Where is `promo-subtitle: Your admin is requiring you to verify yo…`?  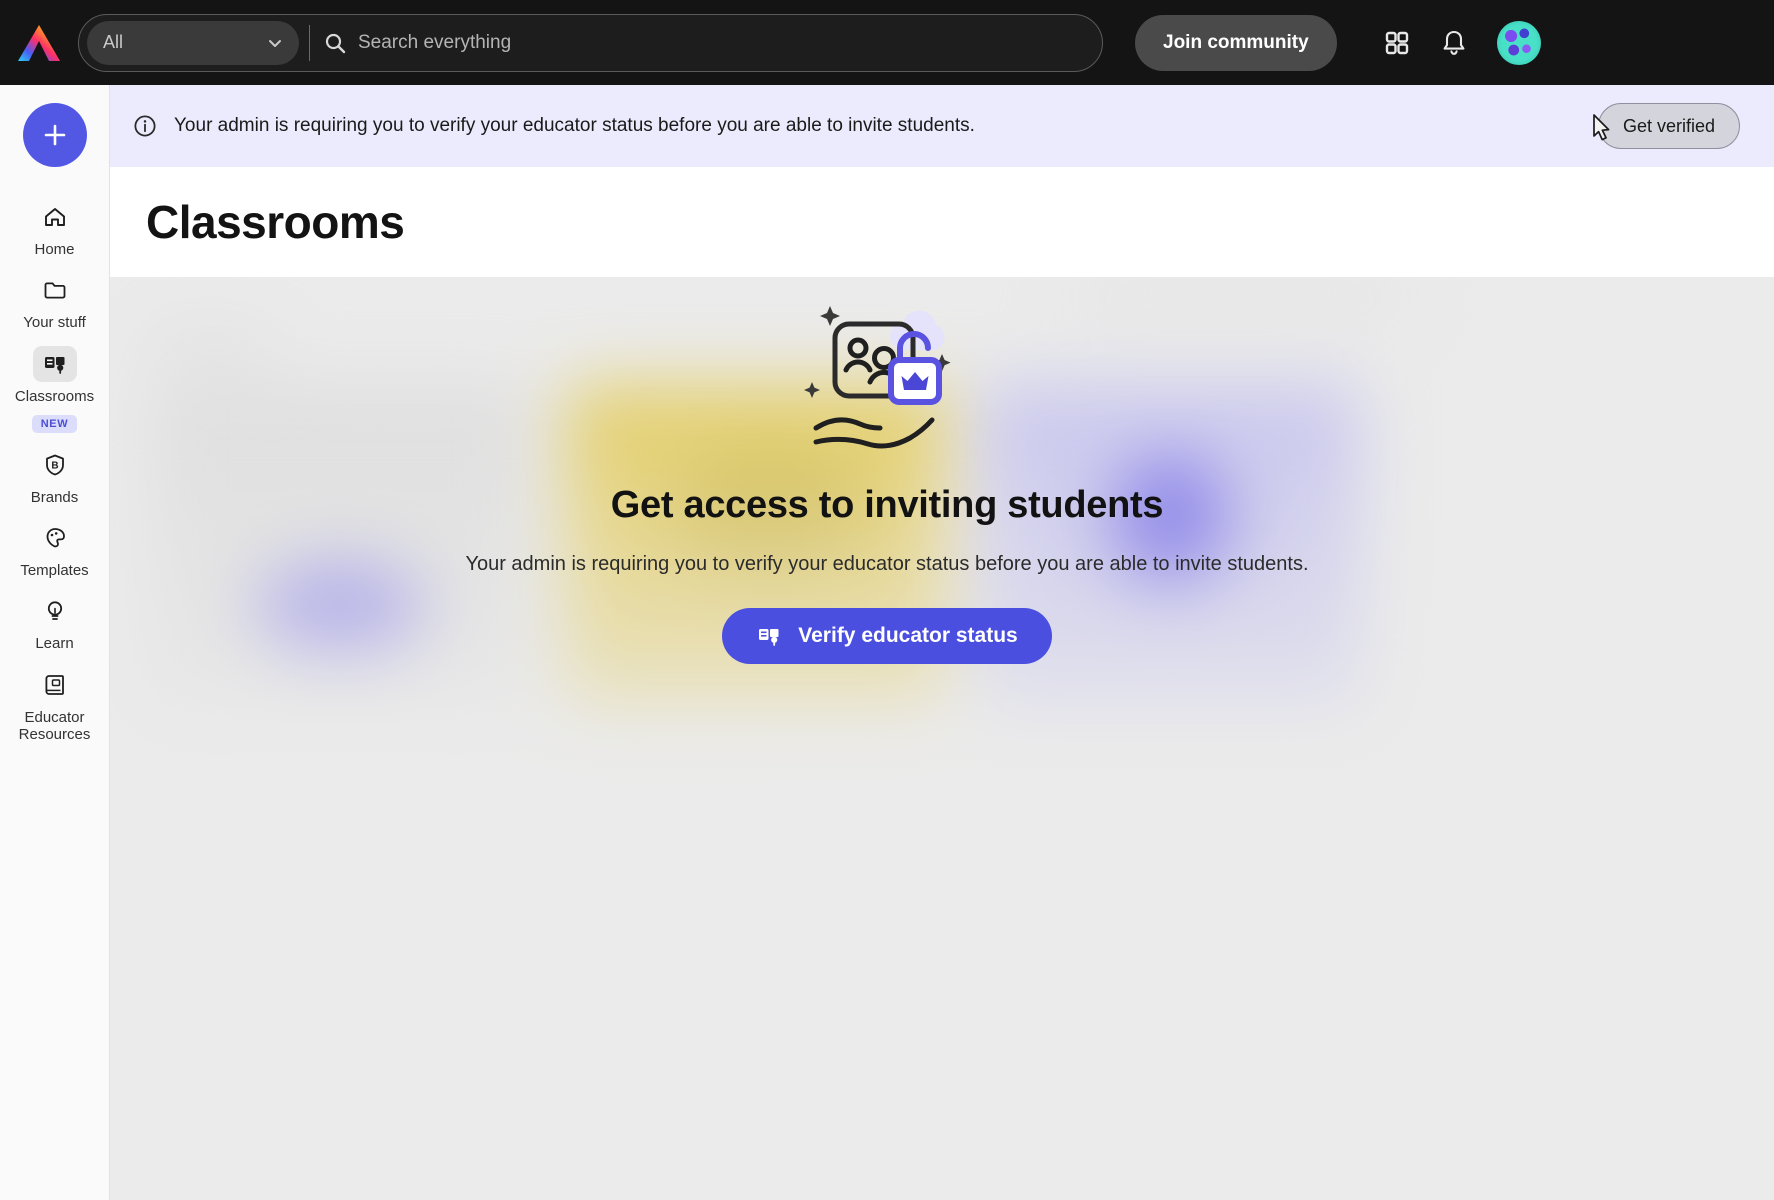 promo-subtitle: Your admin is requiring you to verify yo… is located at coordinates (887, 564).